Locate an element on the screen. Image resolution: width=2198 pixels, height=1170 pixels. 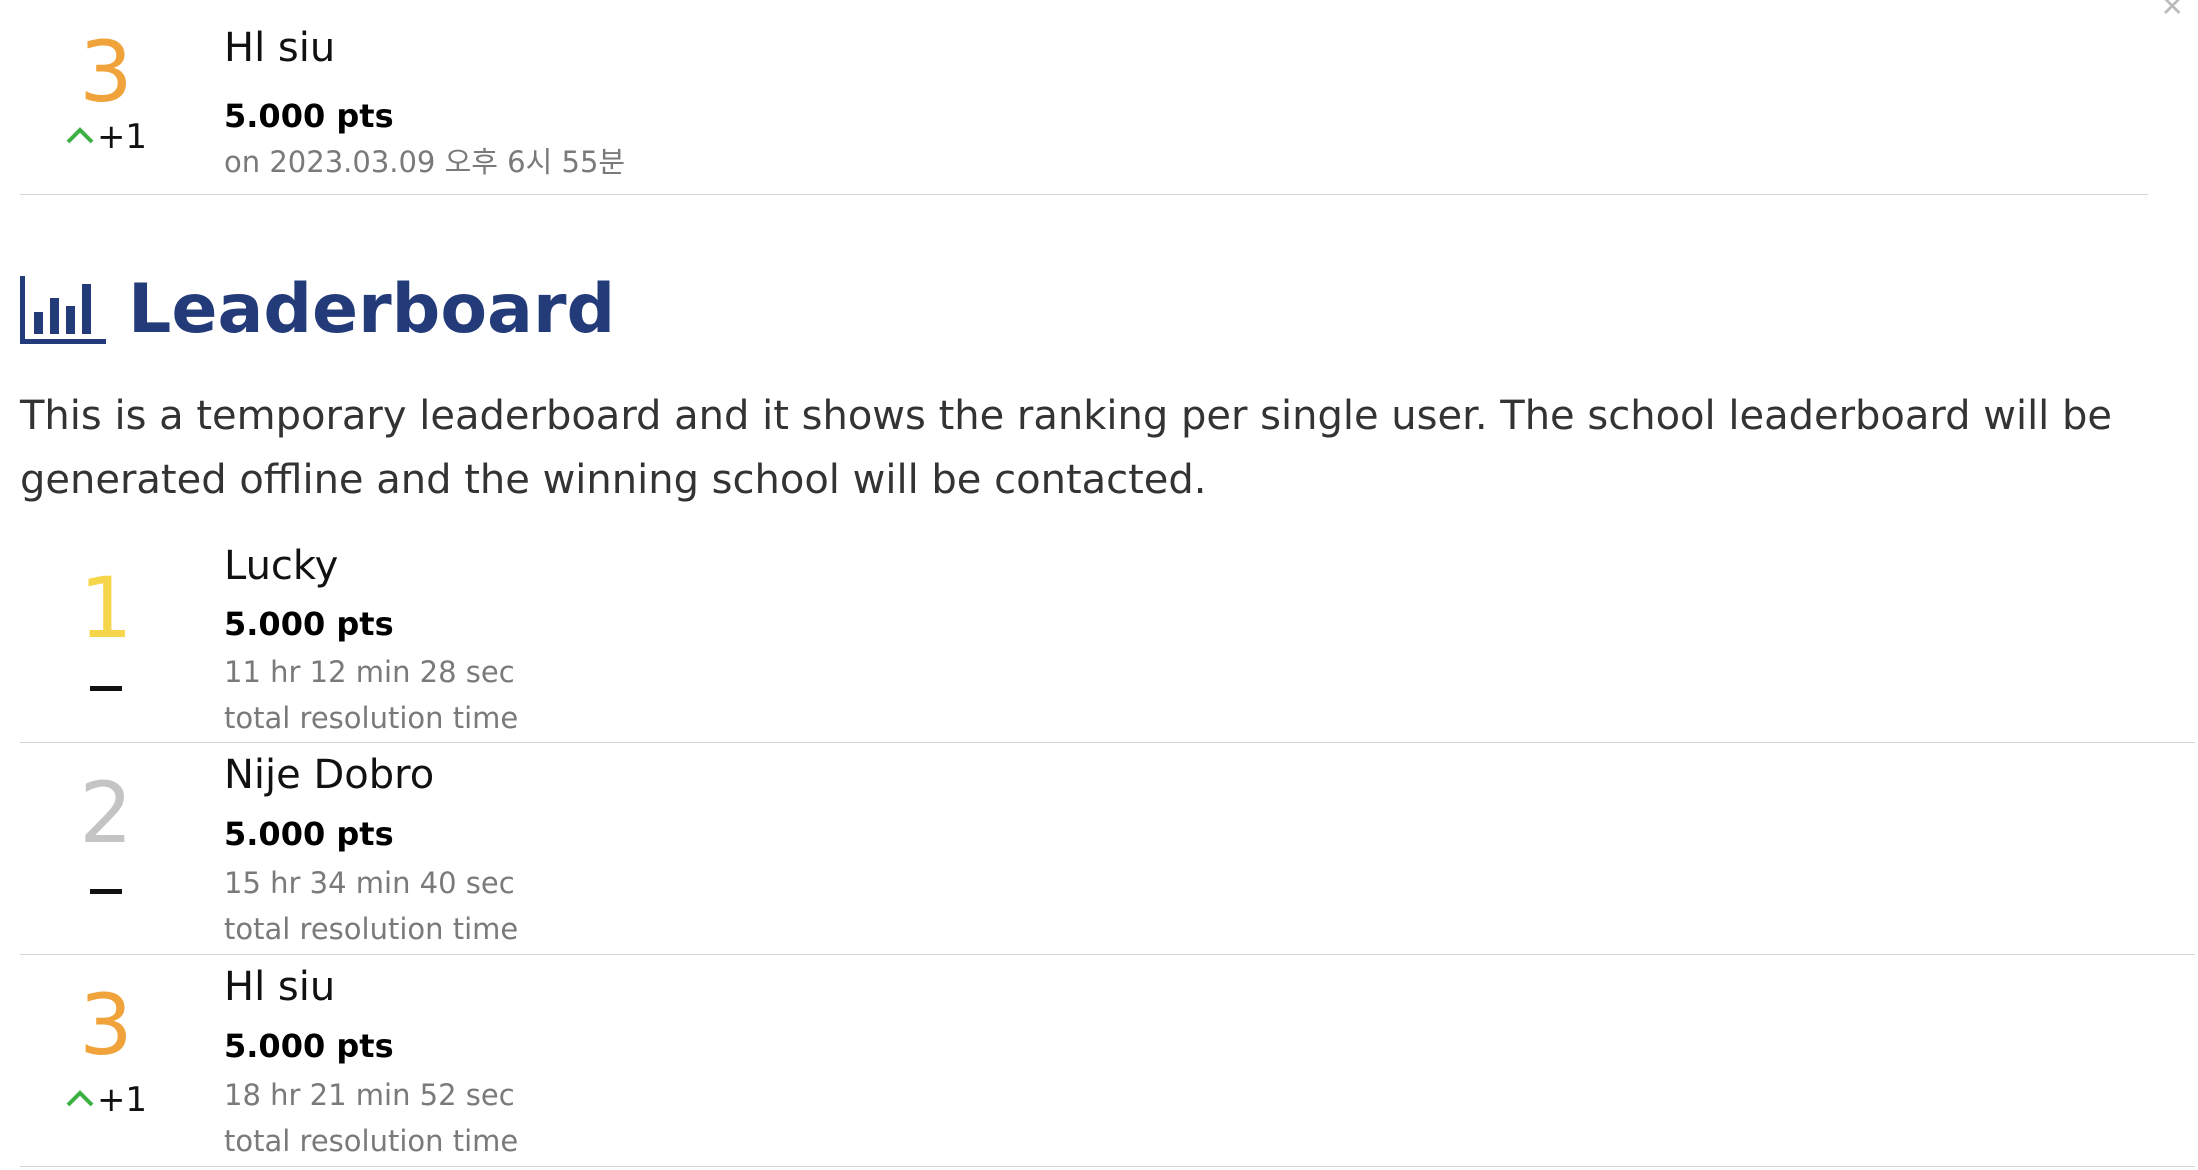
rank-number: 1 is located at coordinates (106, 608).